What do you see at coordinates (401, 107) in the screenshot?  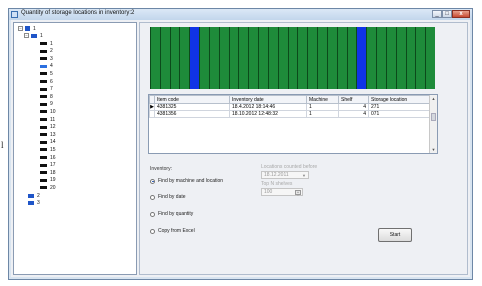 I see `cell-storage-location: 271` at bounding box center [401, 107].